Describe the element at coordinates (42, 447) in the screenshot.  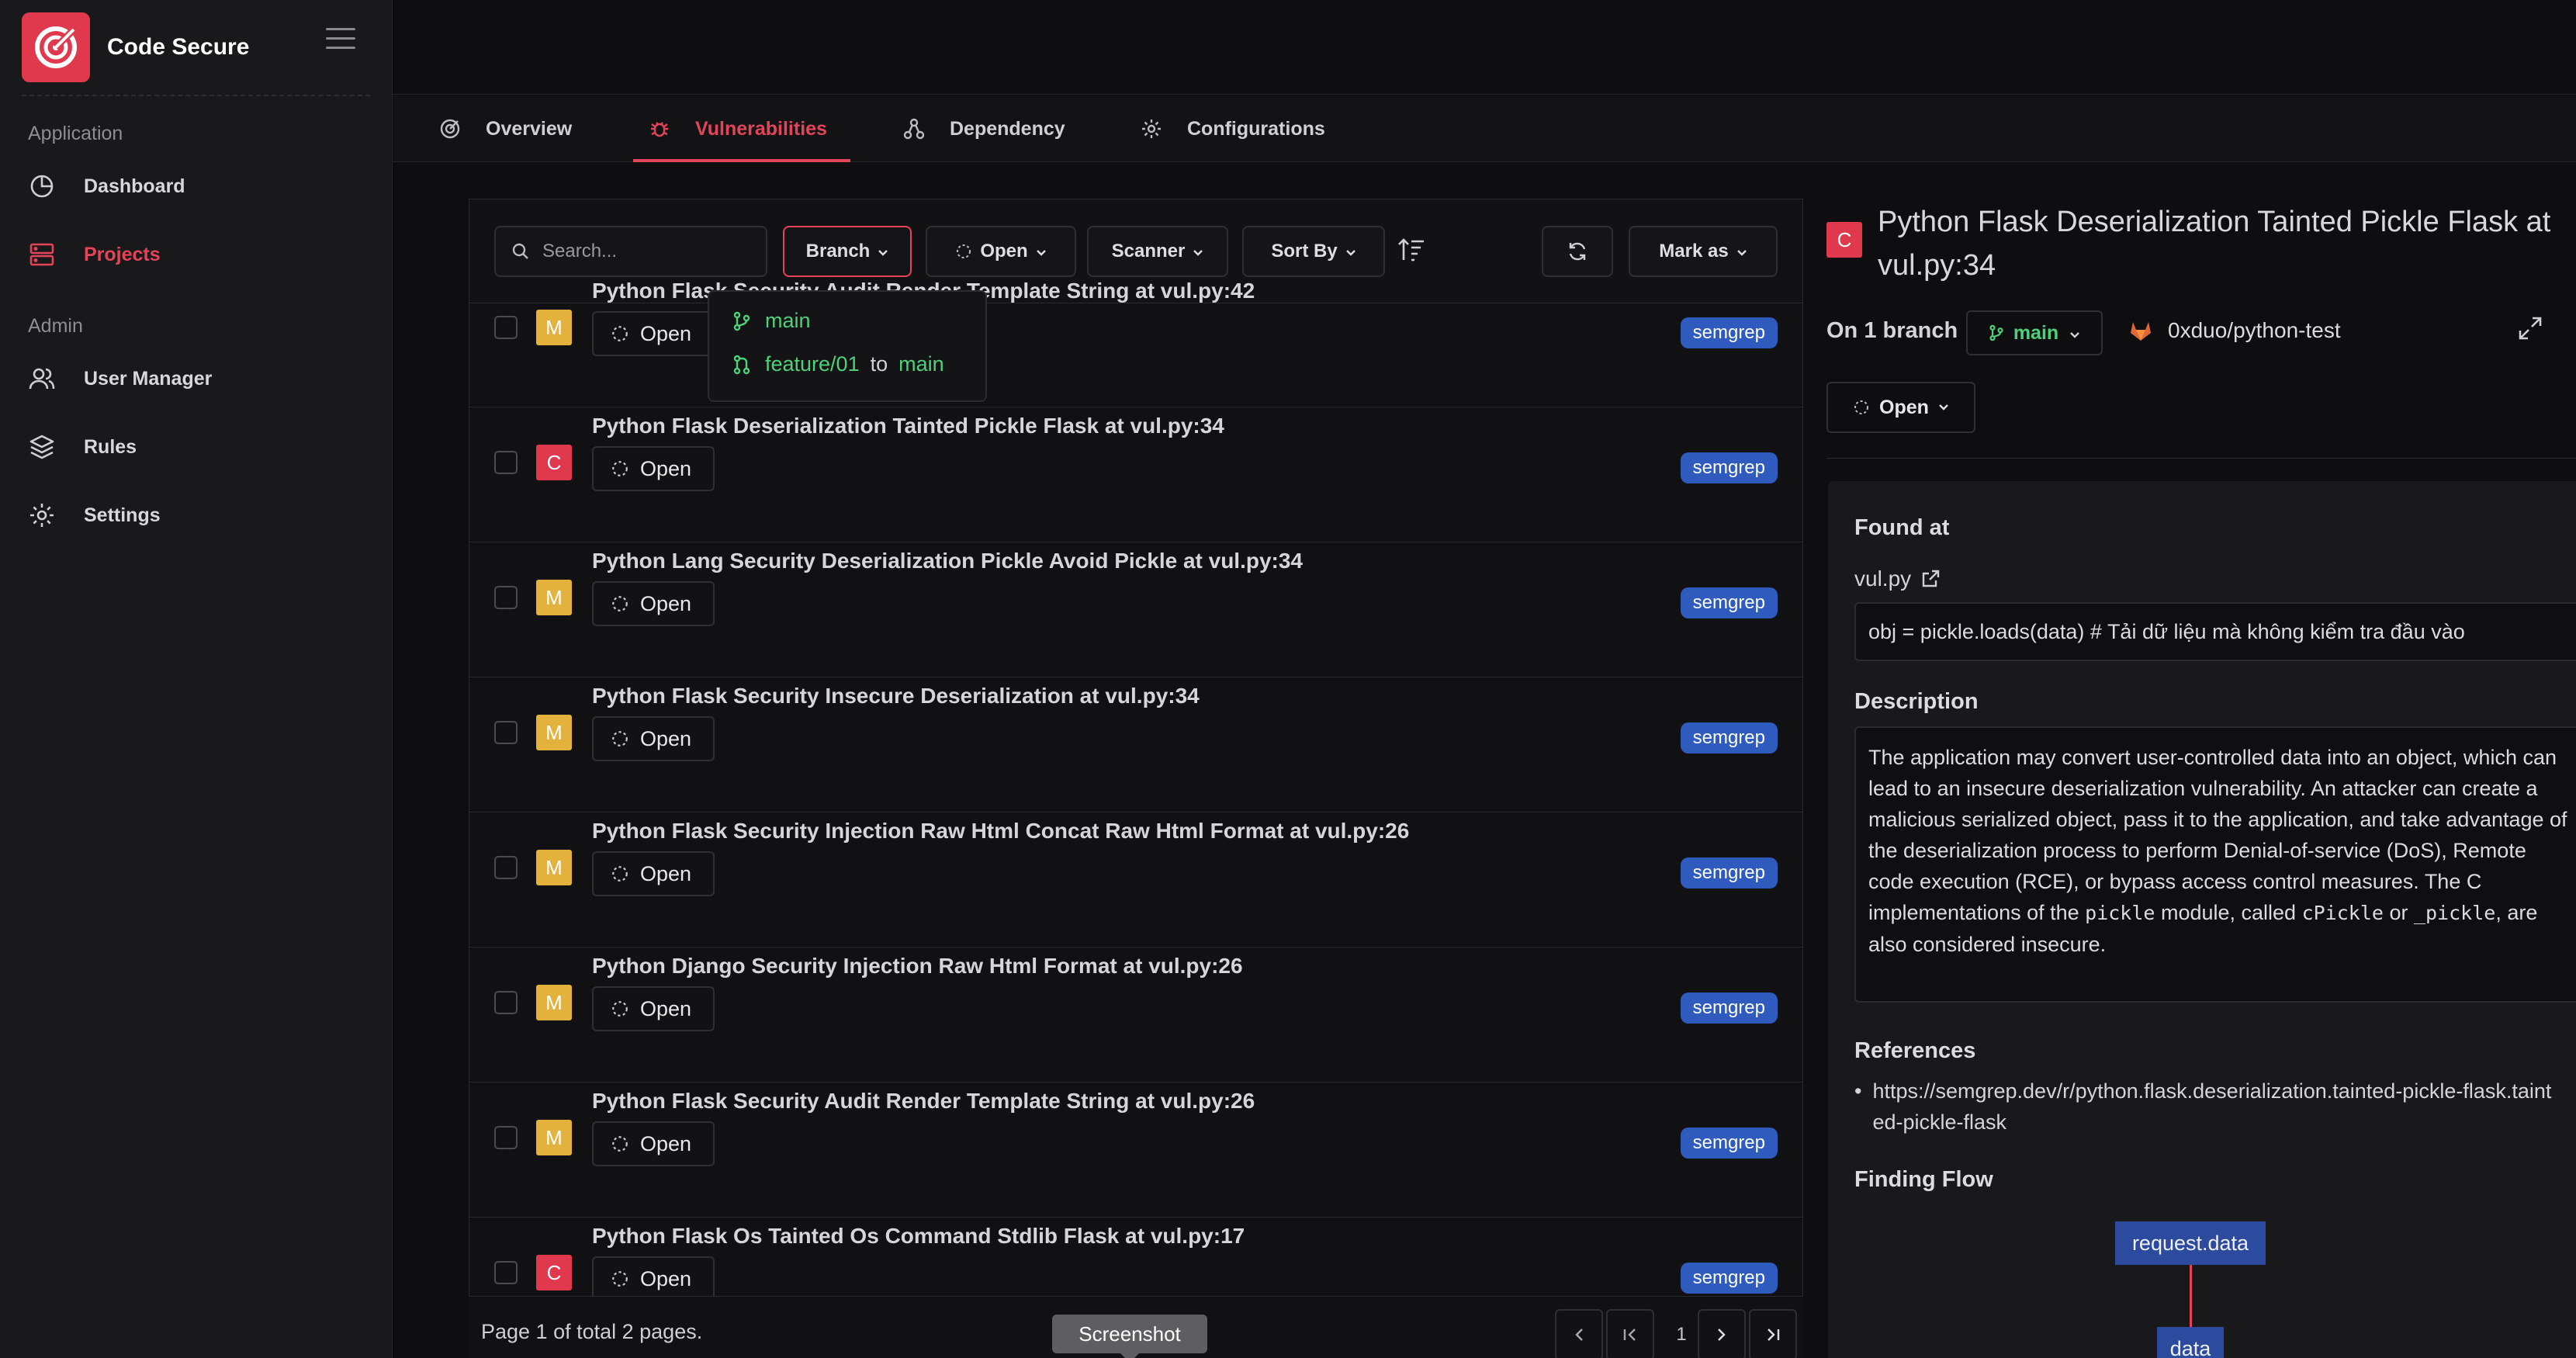
I see `layers-icon` at that location.